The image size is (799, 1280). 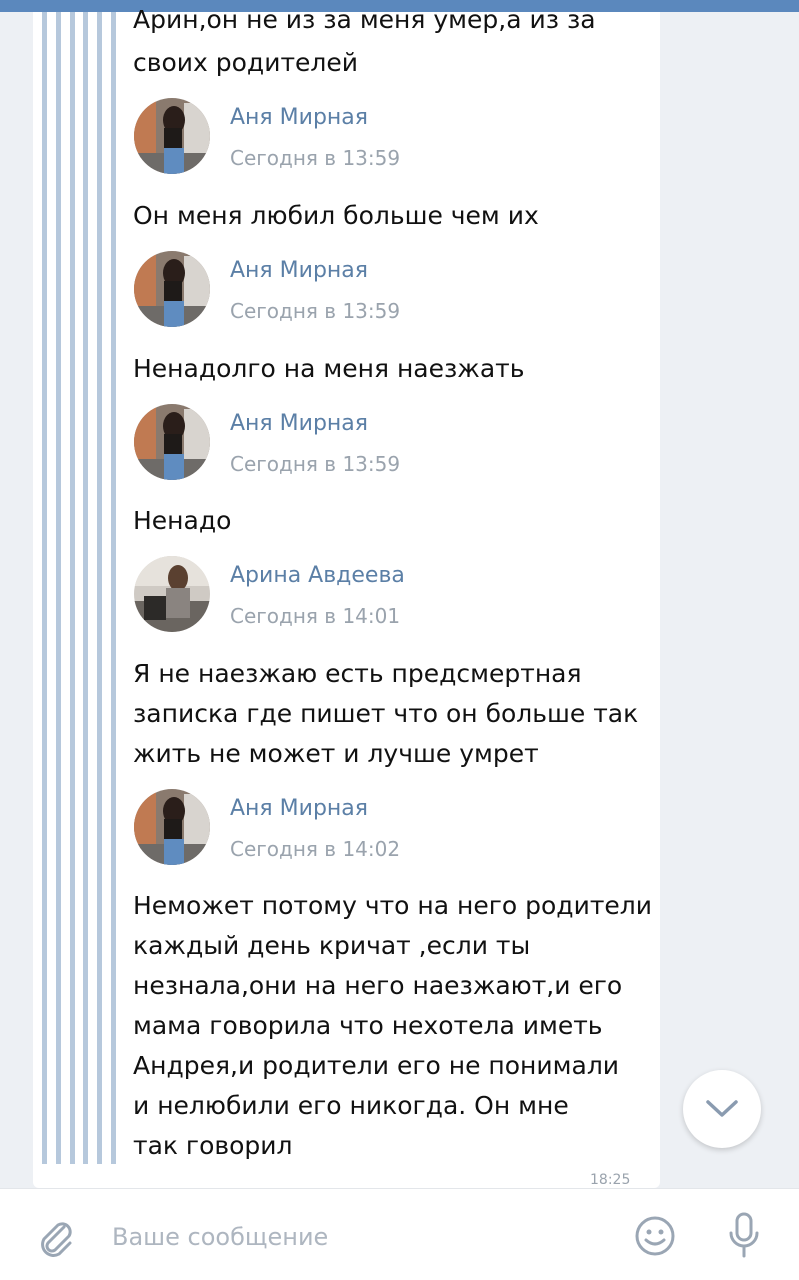 I want to click on chevron-down-icon, so click(x=722, y=1108).